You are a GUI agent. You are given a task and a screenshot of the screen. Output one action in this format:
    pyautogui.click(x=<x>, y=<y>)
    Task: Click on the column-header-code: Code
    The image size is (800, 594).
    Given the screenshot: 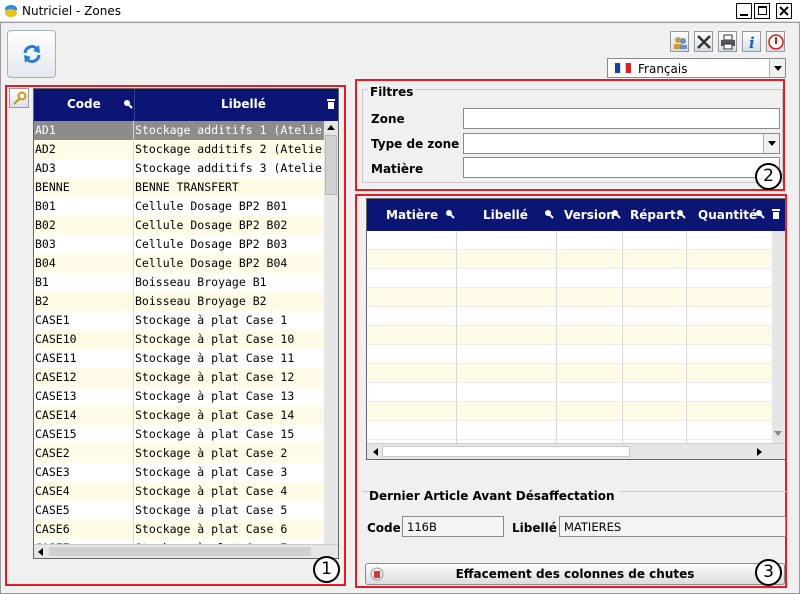 What is the action you would take?
    pyautogui.click(x=84, y=104)
    